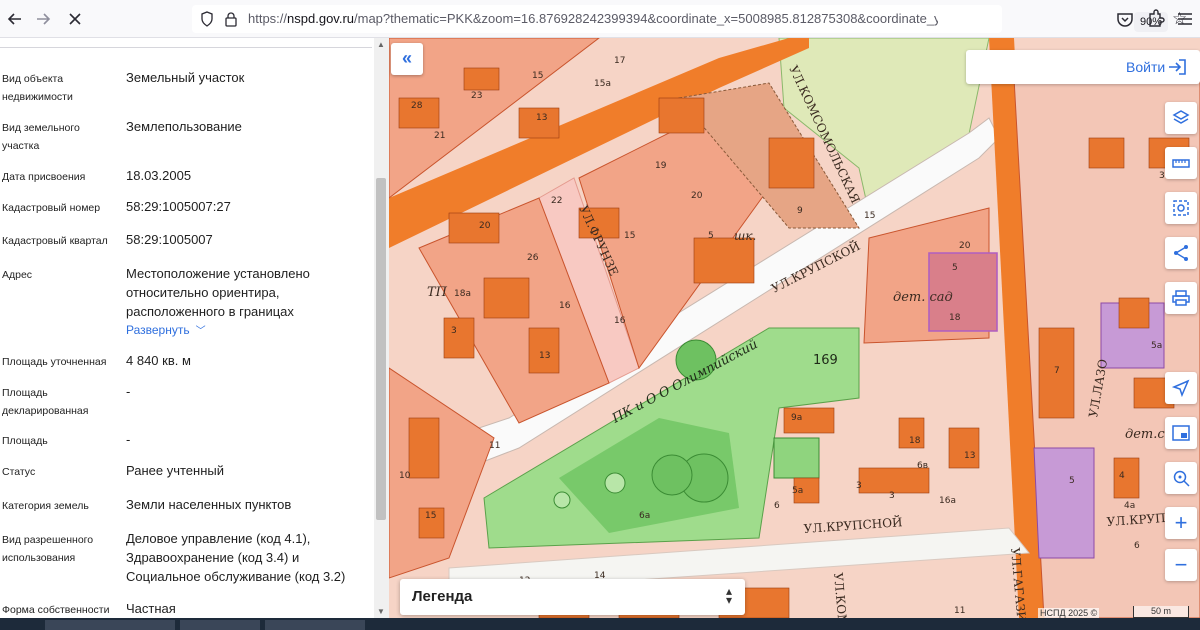 Image resolution: width=1200 pixels, height=630 pixels. What do you see at coordinates (17, 275) in the screenshot?
I see `label-address: Адрес` at bounding box center [17, 275].